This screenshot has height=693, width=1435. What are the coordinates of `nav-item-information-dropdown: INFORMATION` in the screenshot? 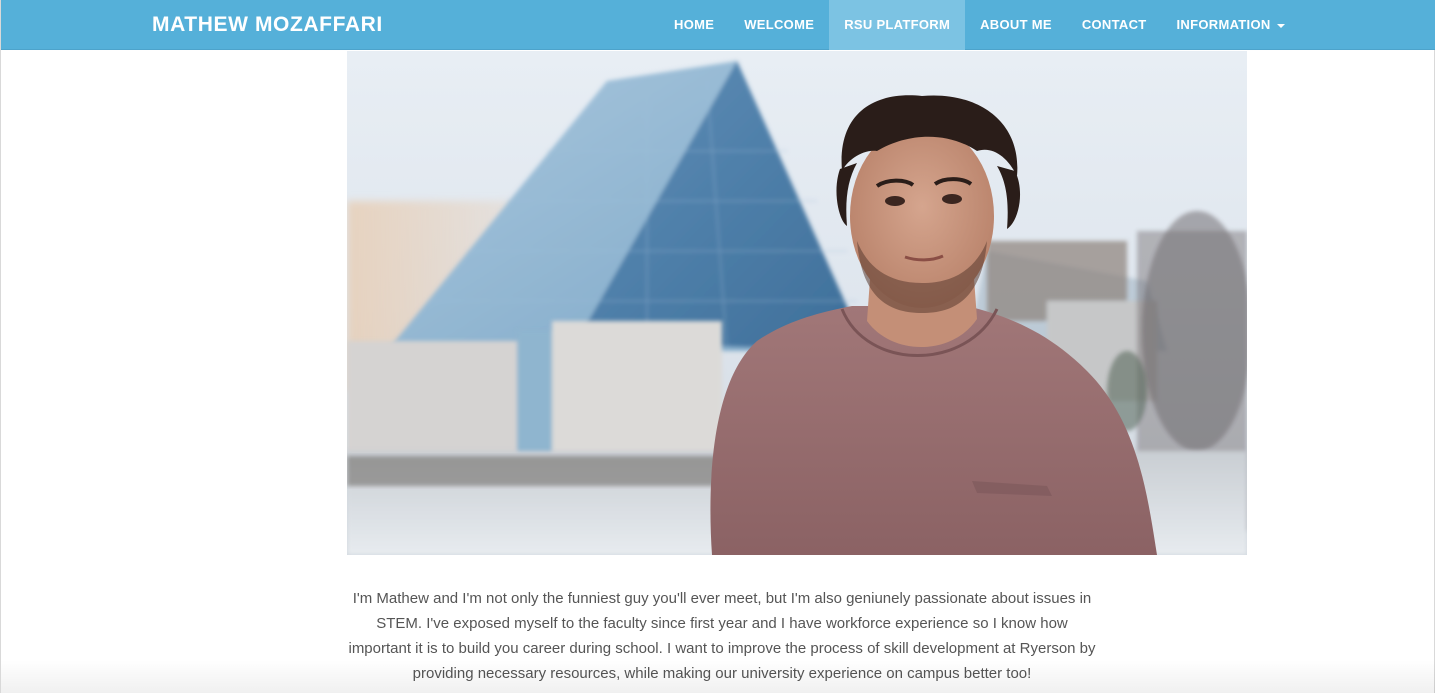 It's located at (1231, 25).